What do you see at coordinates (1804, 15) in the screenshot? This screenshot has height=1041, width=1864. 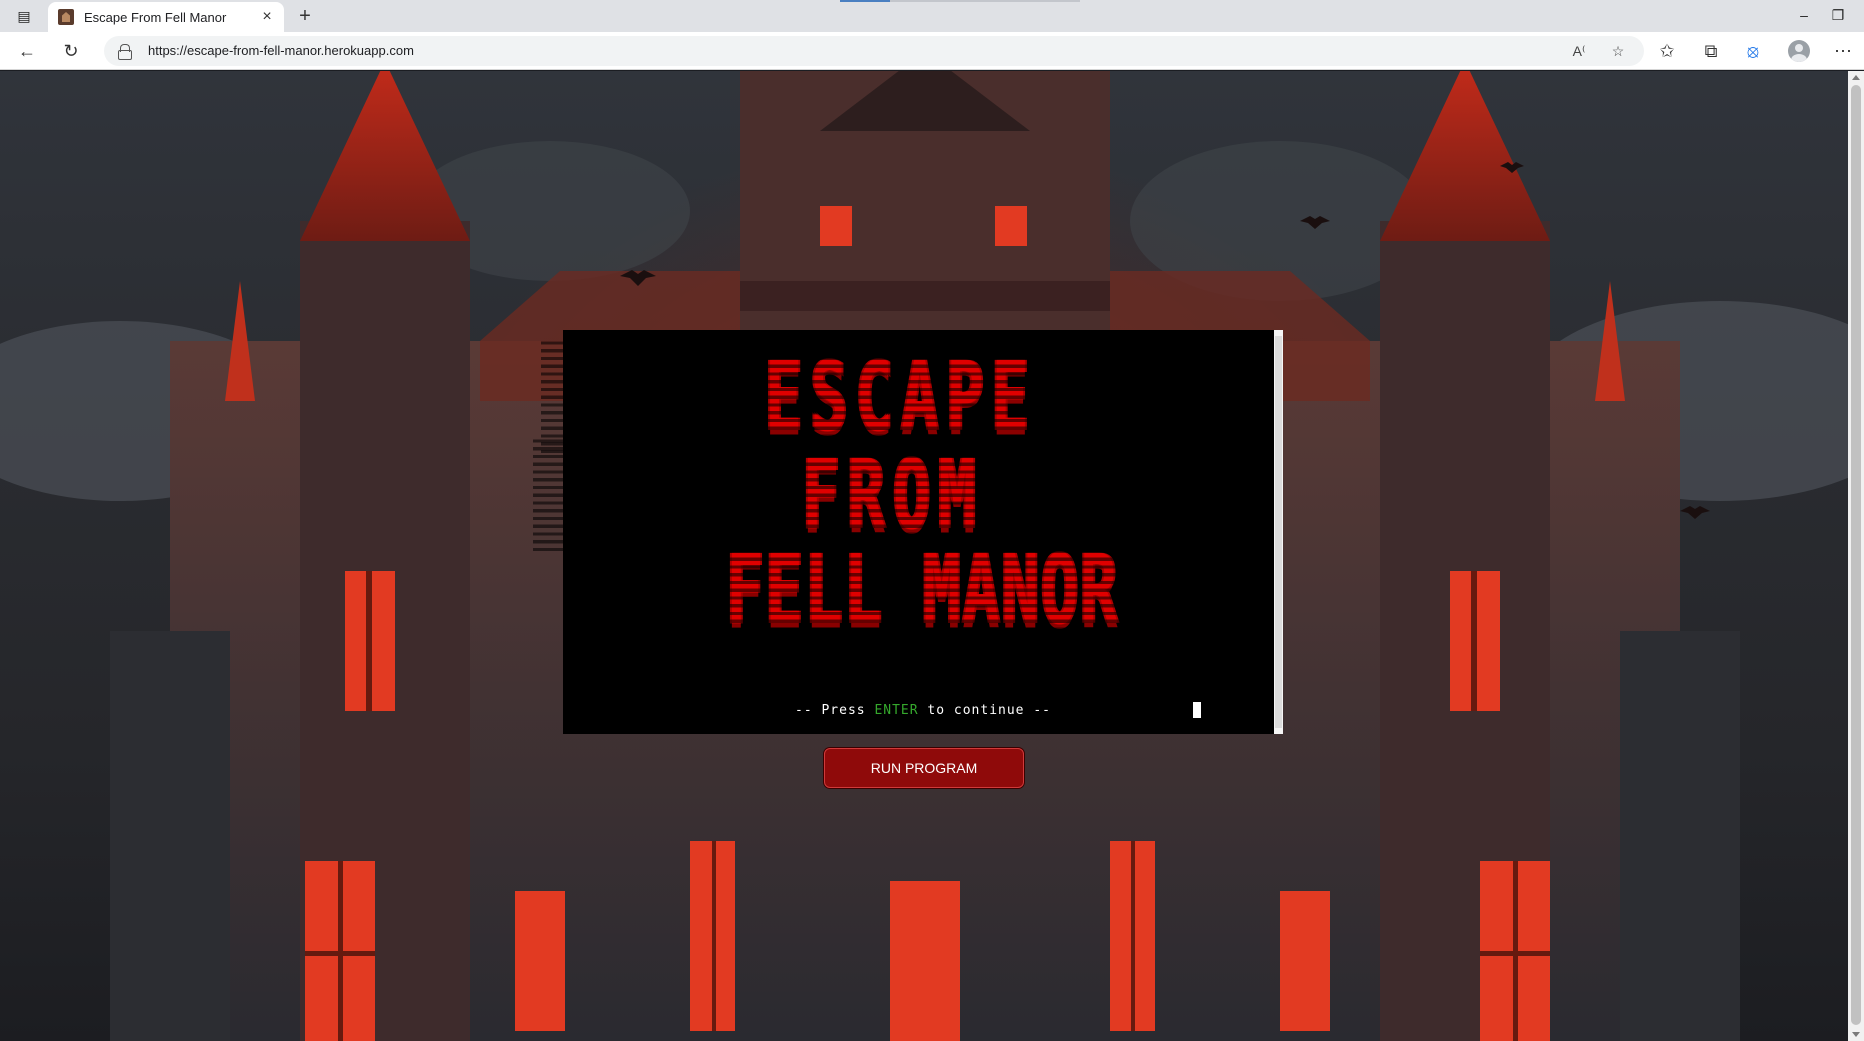 I see `minimize-icon: –` at bounding box center [1804, 15].